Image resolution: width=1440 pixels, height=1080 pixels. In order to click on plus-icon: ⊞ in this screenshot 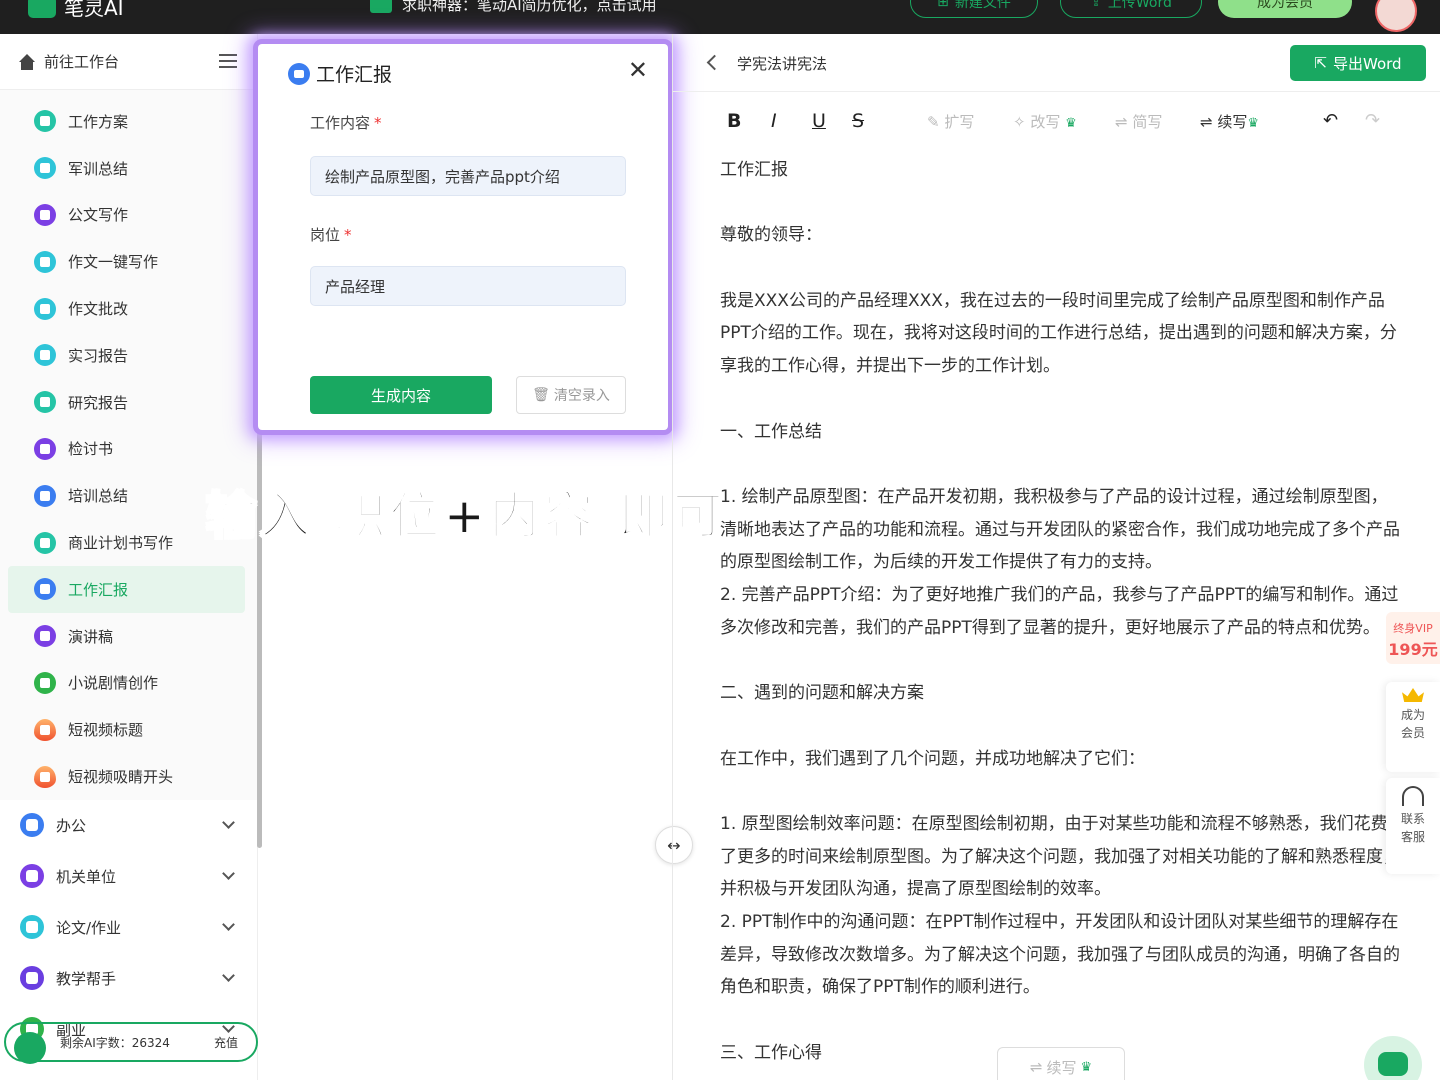, I will do `click(943, 5)`.